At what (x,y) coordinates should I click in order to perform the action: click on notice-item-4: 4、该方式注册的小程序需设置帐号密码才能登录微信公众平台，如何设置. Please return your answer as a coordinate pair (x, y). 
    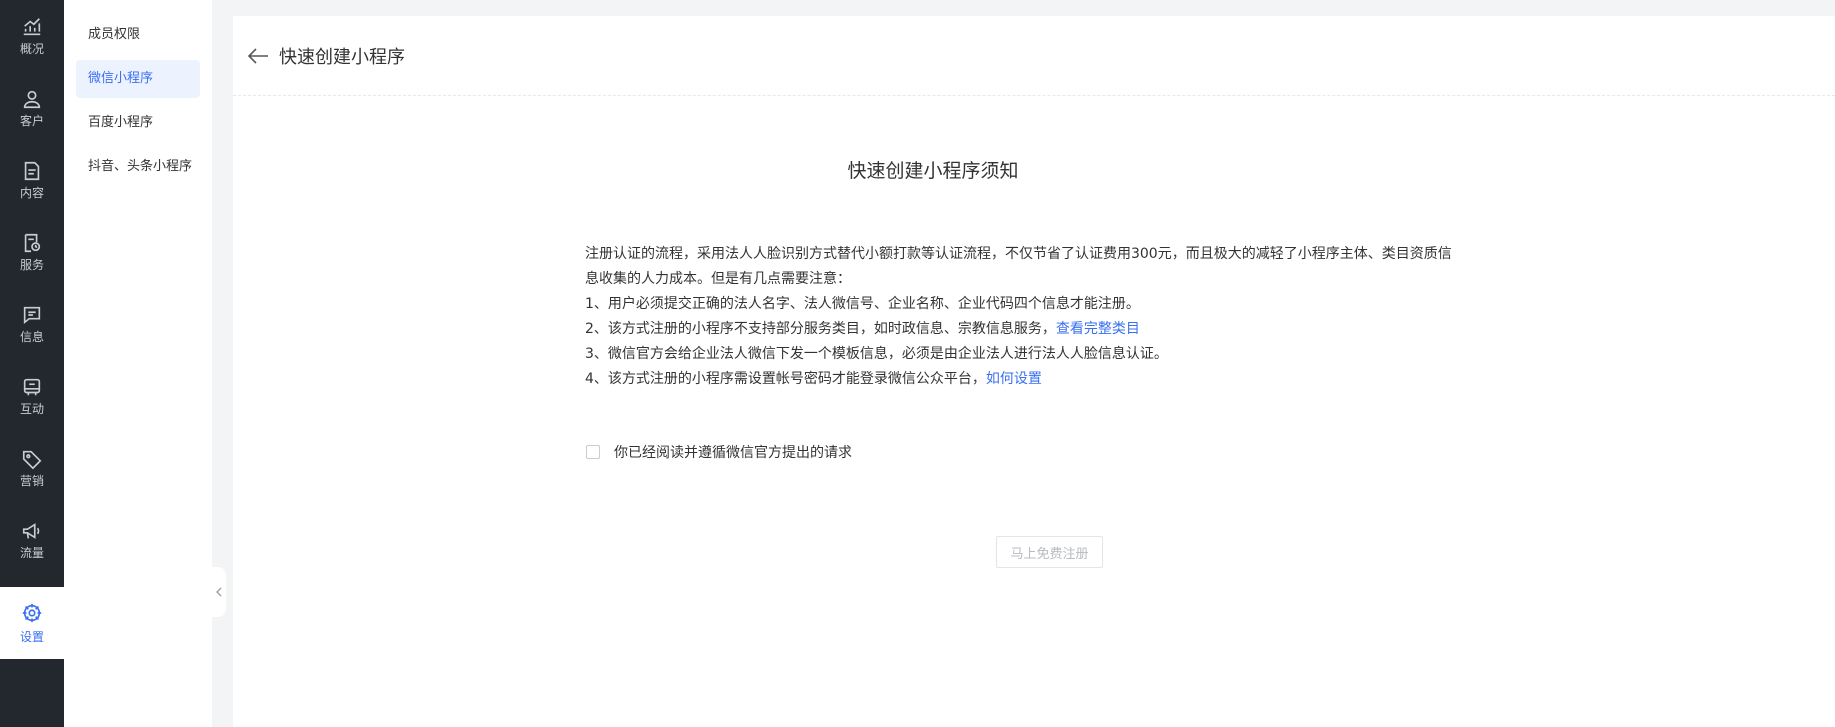
    Looking at the image, I should click on (1060, 379).